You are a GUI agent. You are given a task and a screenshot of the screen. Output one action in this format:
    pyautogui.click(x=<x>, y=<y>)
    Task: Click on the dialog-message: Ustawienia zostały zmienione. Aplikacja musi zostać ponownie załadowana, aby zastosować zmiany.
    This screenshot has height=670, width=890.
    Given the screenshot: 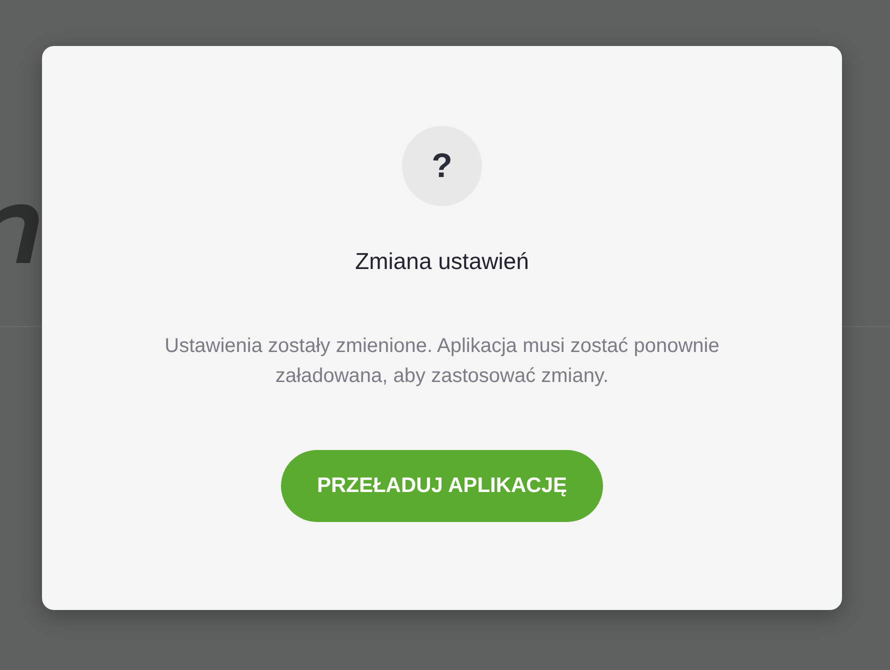 What is the action you would take?
    pyautogui.click(x=442, y=361)
    